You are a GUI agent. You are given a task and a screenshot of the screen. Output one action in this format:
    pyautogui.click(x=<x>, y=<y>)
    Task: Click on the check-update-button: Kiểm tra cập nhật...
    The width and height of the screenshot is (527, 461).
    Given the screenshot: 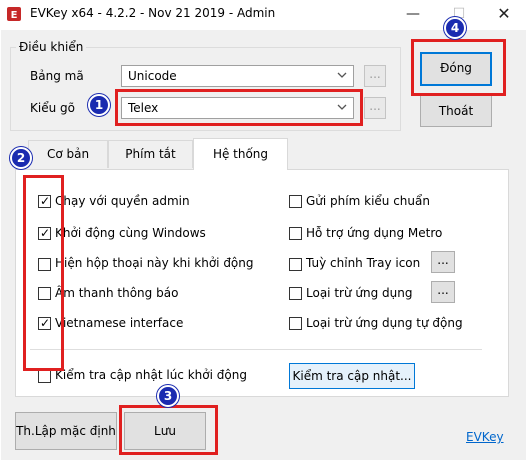 What is the action you would take?
    pyautogui.click(x=352, y=376)
    